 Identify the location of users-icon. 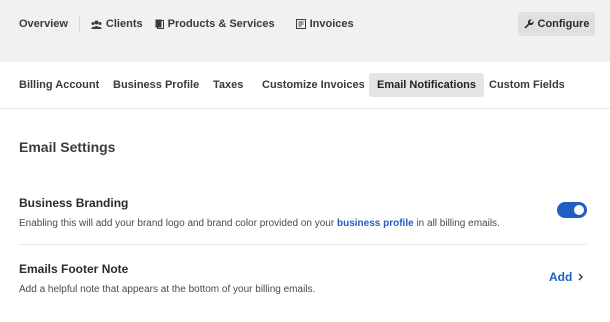
(96, 24).